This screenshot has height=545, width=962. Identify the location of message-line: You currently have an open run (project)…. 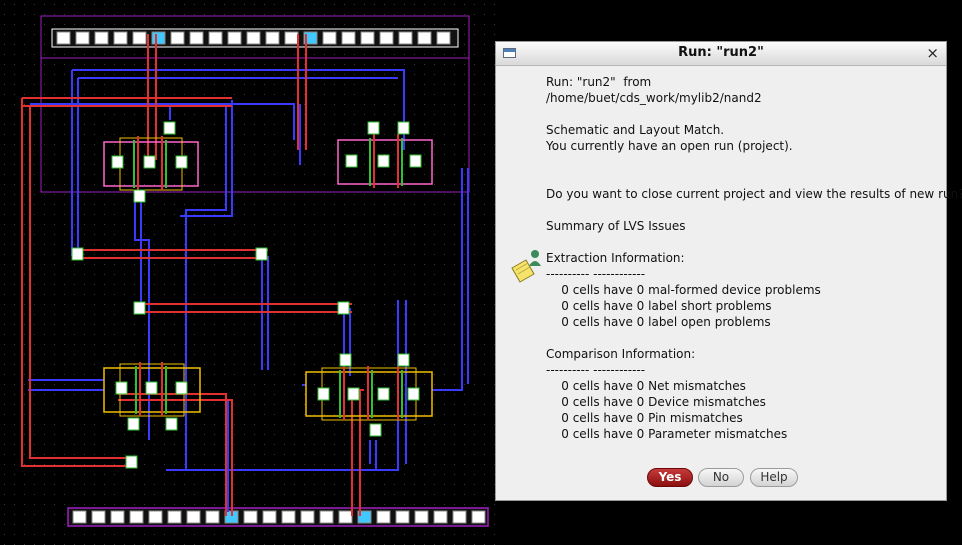
(669, 146).